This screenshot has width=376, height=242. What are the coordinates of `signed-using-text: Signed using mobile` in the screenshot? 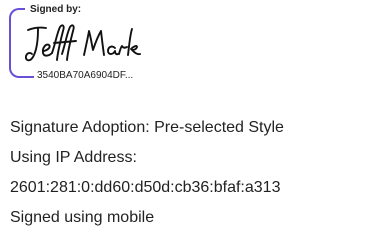 It's located at (82, 217).